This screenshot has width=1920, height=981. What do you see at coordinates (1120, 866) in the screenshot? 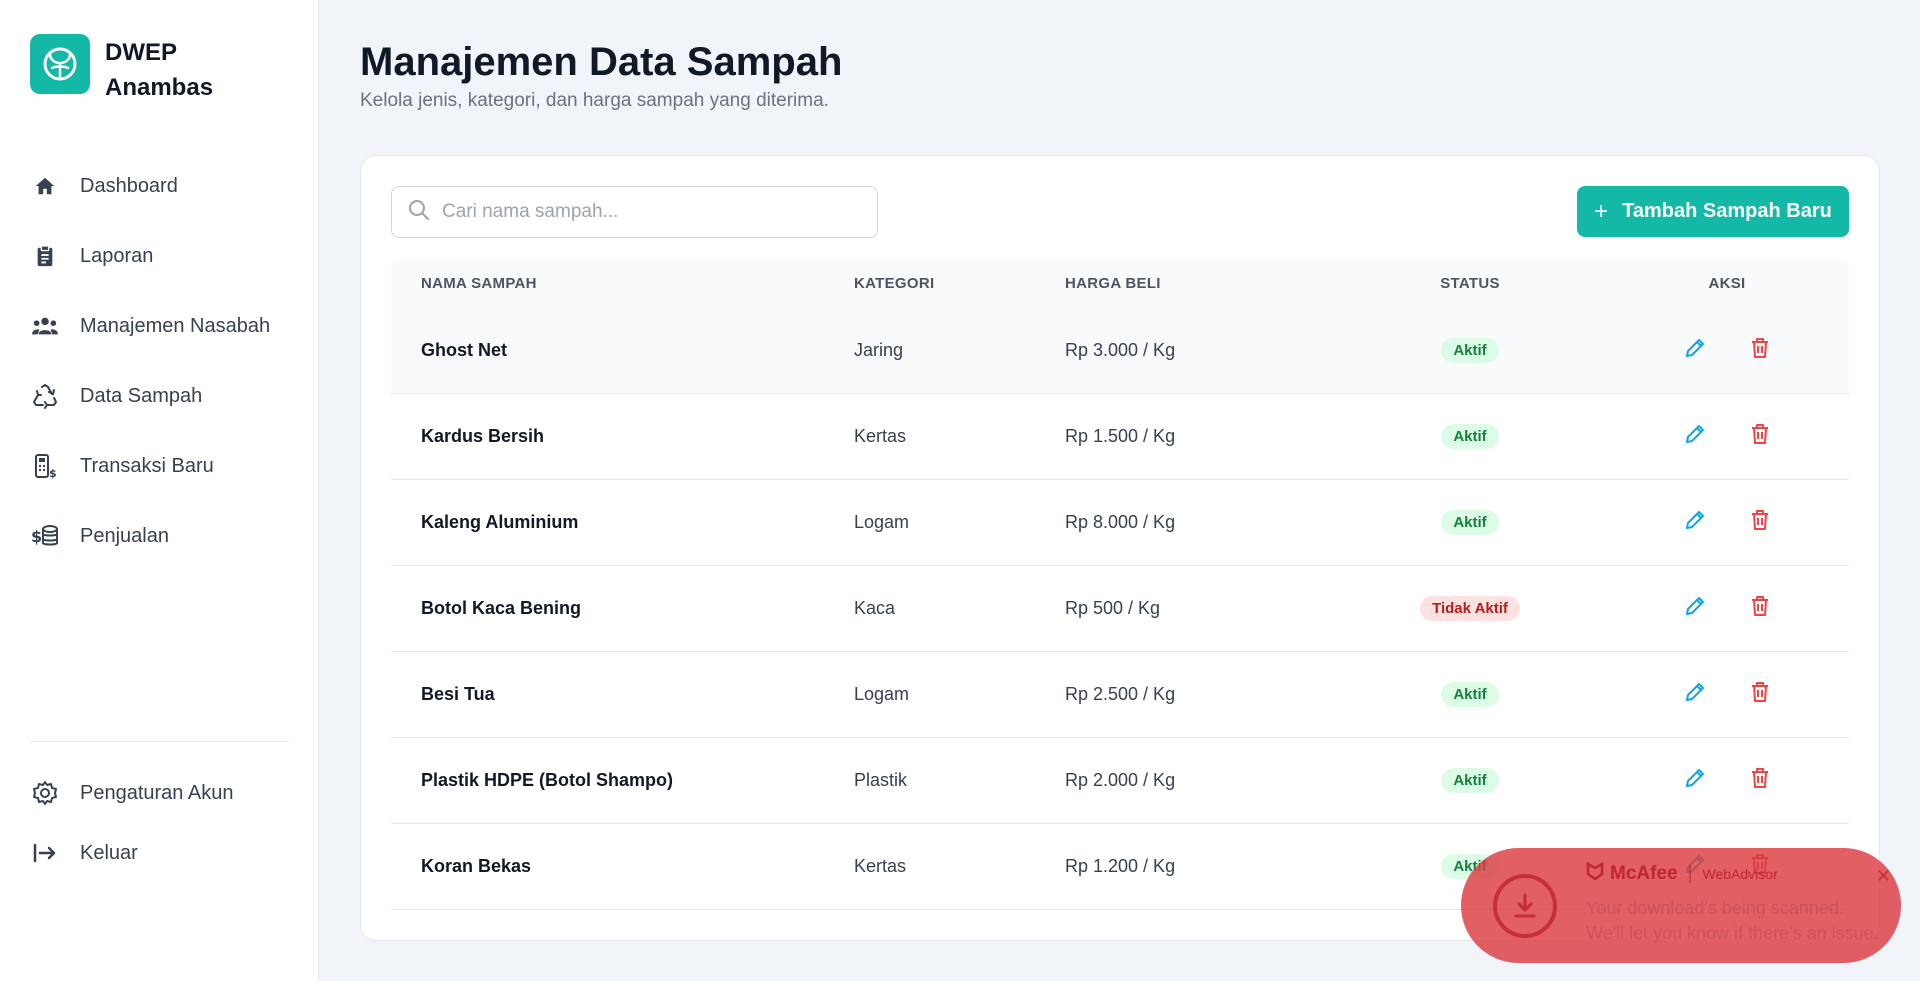
I see `cell-price: Rp 1.200 / Kg` at bounding box center [1120, 866].